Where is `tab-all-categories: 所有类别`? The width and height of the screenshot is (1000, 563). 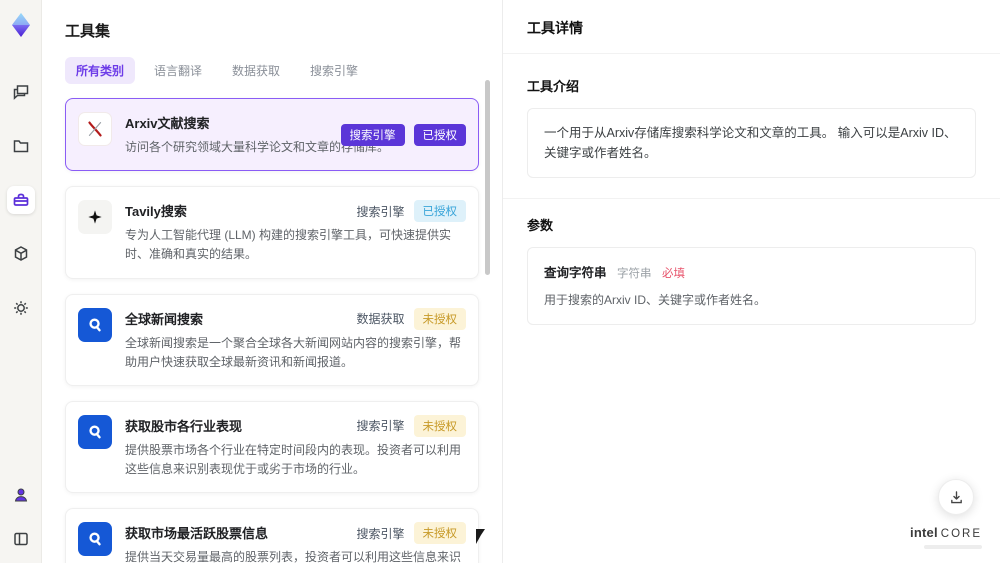 tab-all-categories: 所有类别 is located at coordinates (100, 70).